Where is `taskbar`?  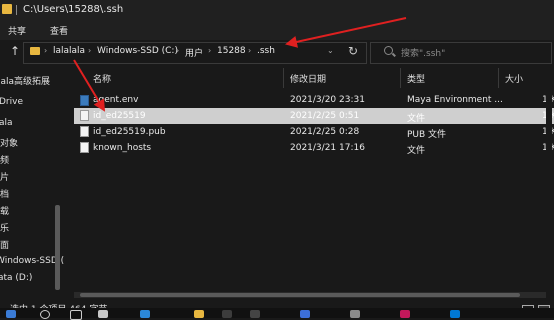
taskbar is located at coordinates (277, 313).